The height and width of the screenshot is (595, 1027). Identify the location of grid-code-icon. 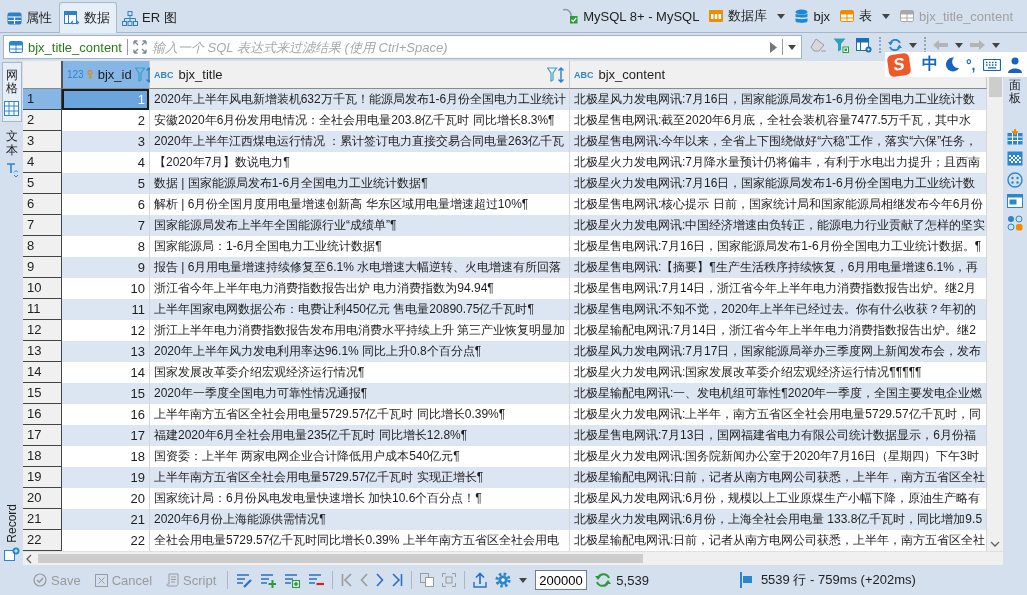
(72, 18).